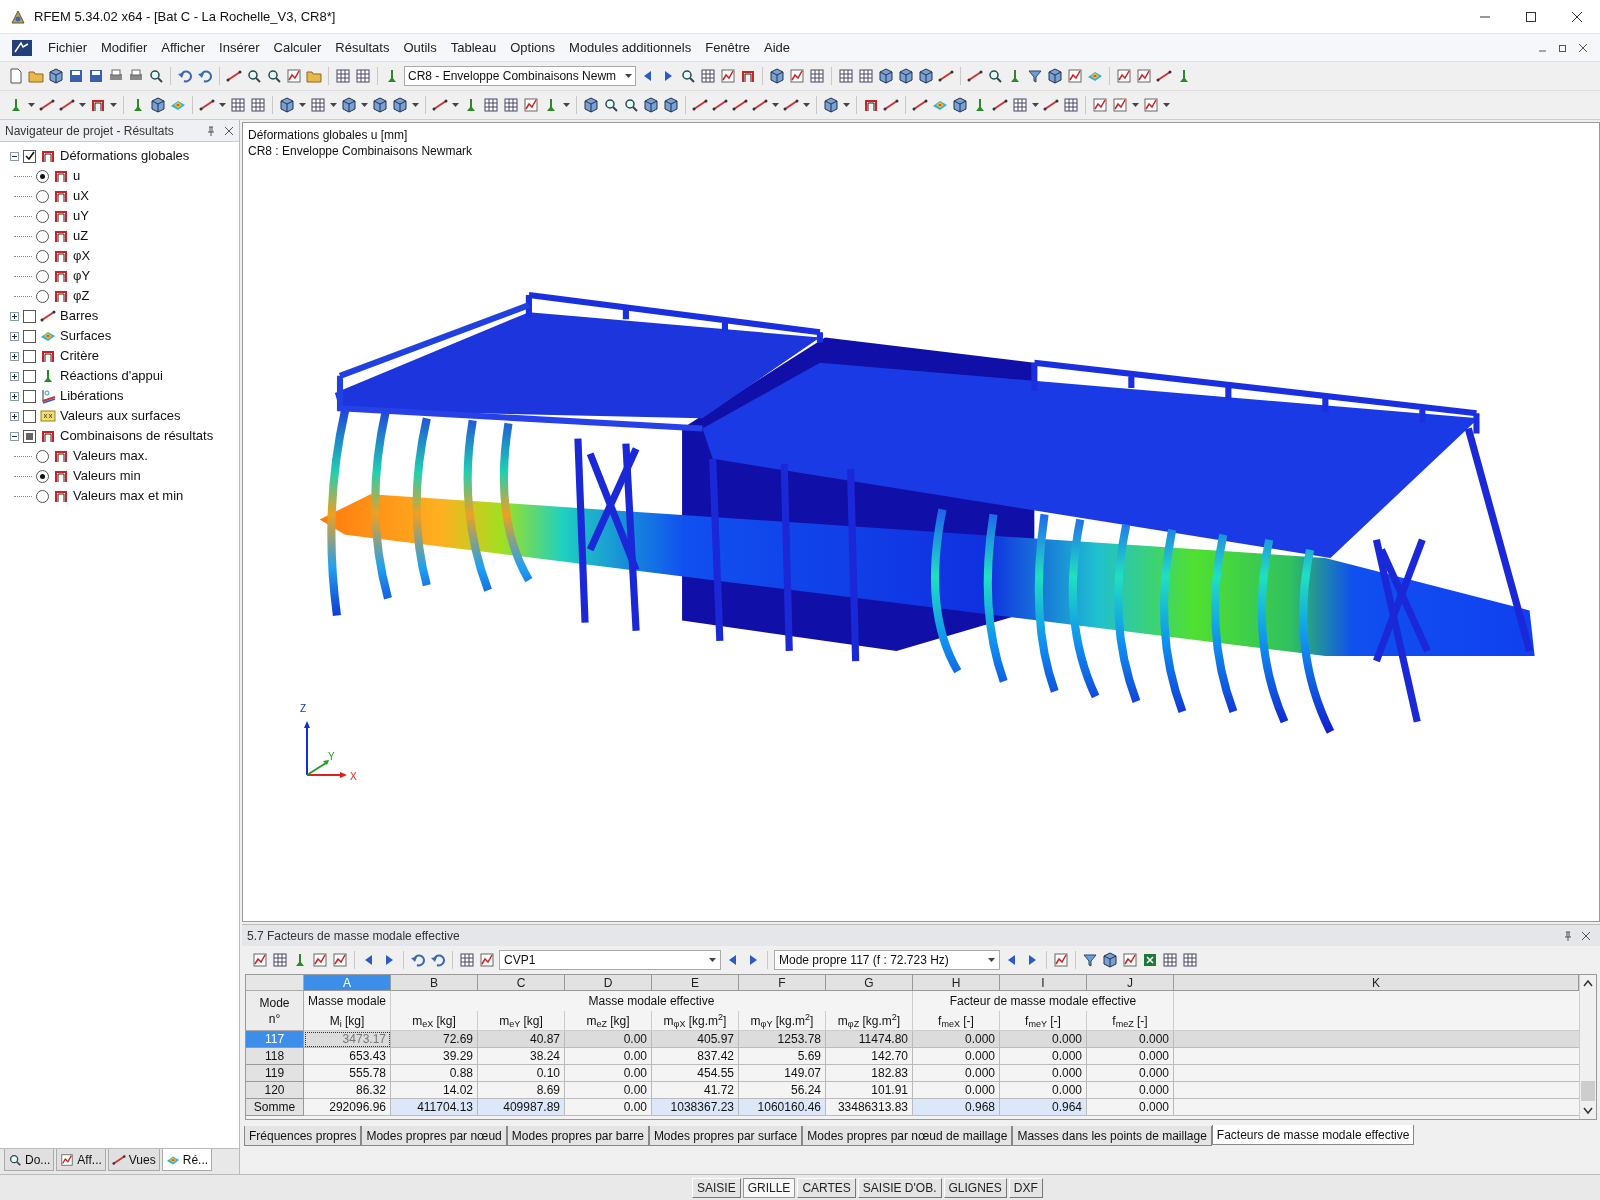 This screenshot has height=1200, width=1600. What do you see at coordinates (434, 983) in the screenshot?
I see `column-letter: B` at bounding box center [434, 983].